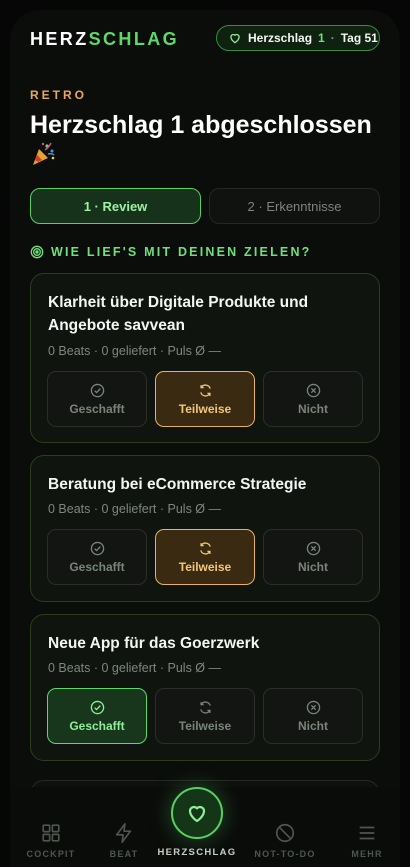 This screenshot has width=410, height=867. What do you see at coordinates (44, 153) in the screenshot?
I see `party-popper-icon` at bounding box center [44, 153].